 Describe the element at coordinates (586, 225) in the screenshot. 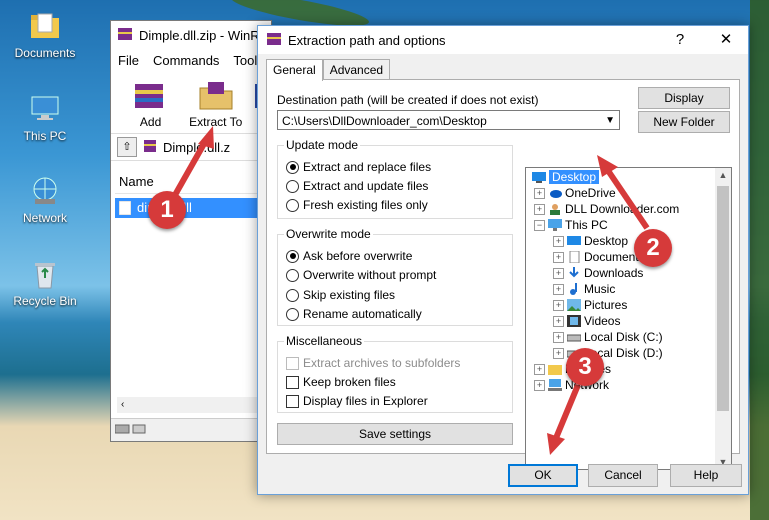

I see `tree-item-label: This PC` at that location.